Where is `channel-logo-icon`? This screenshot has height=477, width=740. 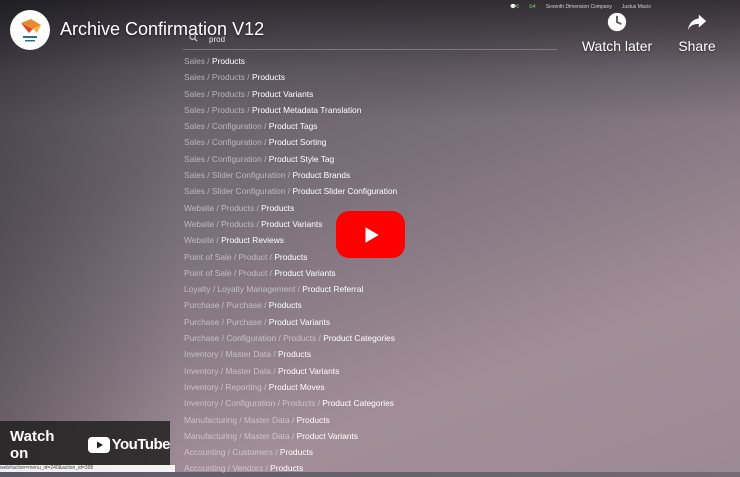
channel-logo-icon is located at coordinates (31, 30).